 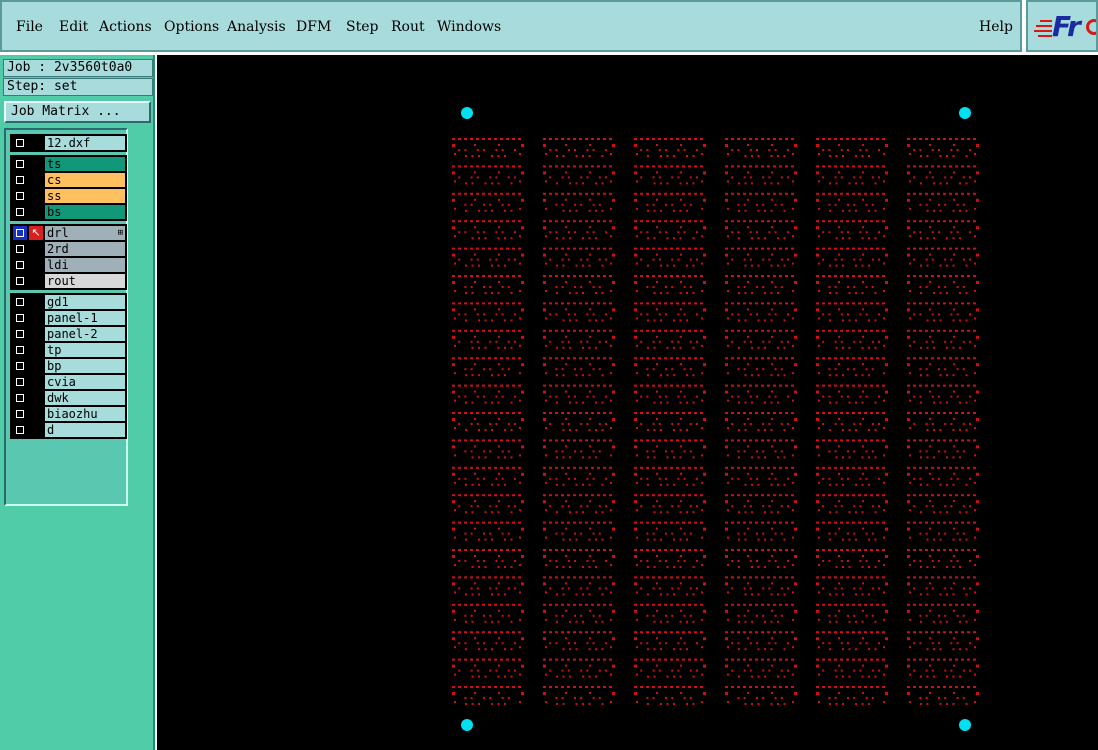 What do you see at coordinates (256, 27) in the screenshot?
I see `menu-analysis: Analysis` at bounding box center [256, 27].